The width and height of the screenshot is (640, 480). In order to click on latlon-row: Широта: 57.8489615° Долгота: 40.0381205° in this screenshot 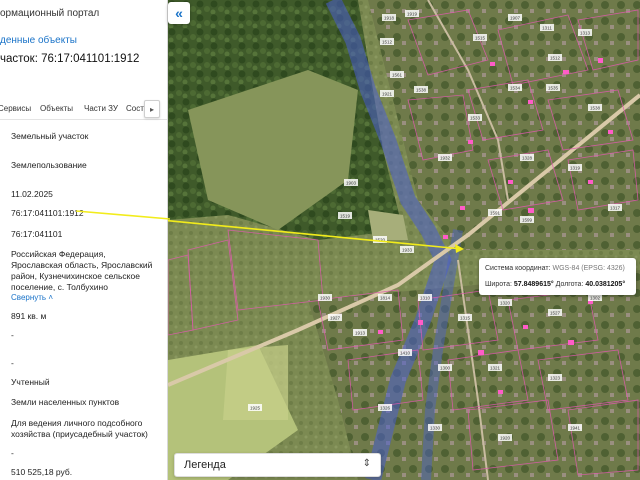, I will do `click(555, 284)`.